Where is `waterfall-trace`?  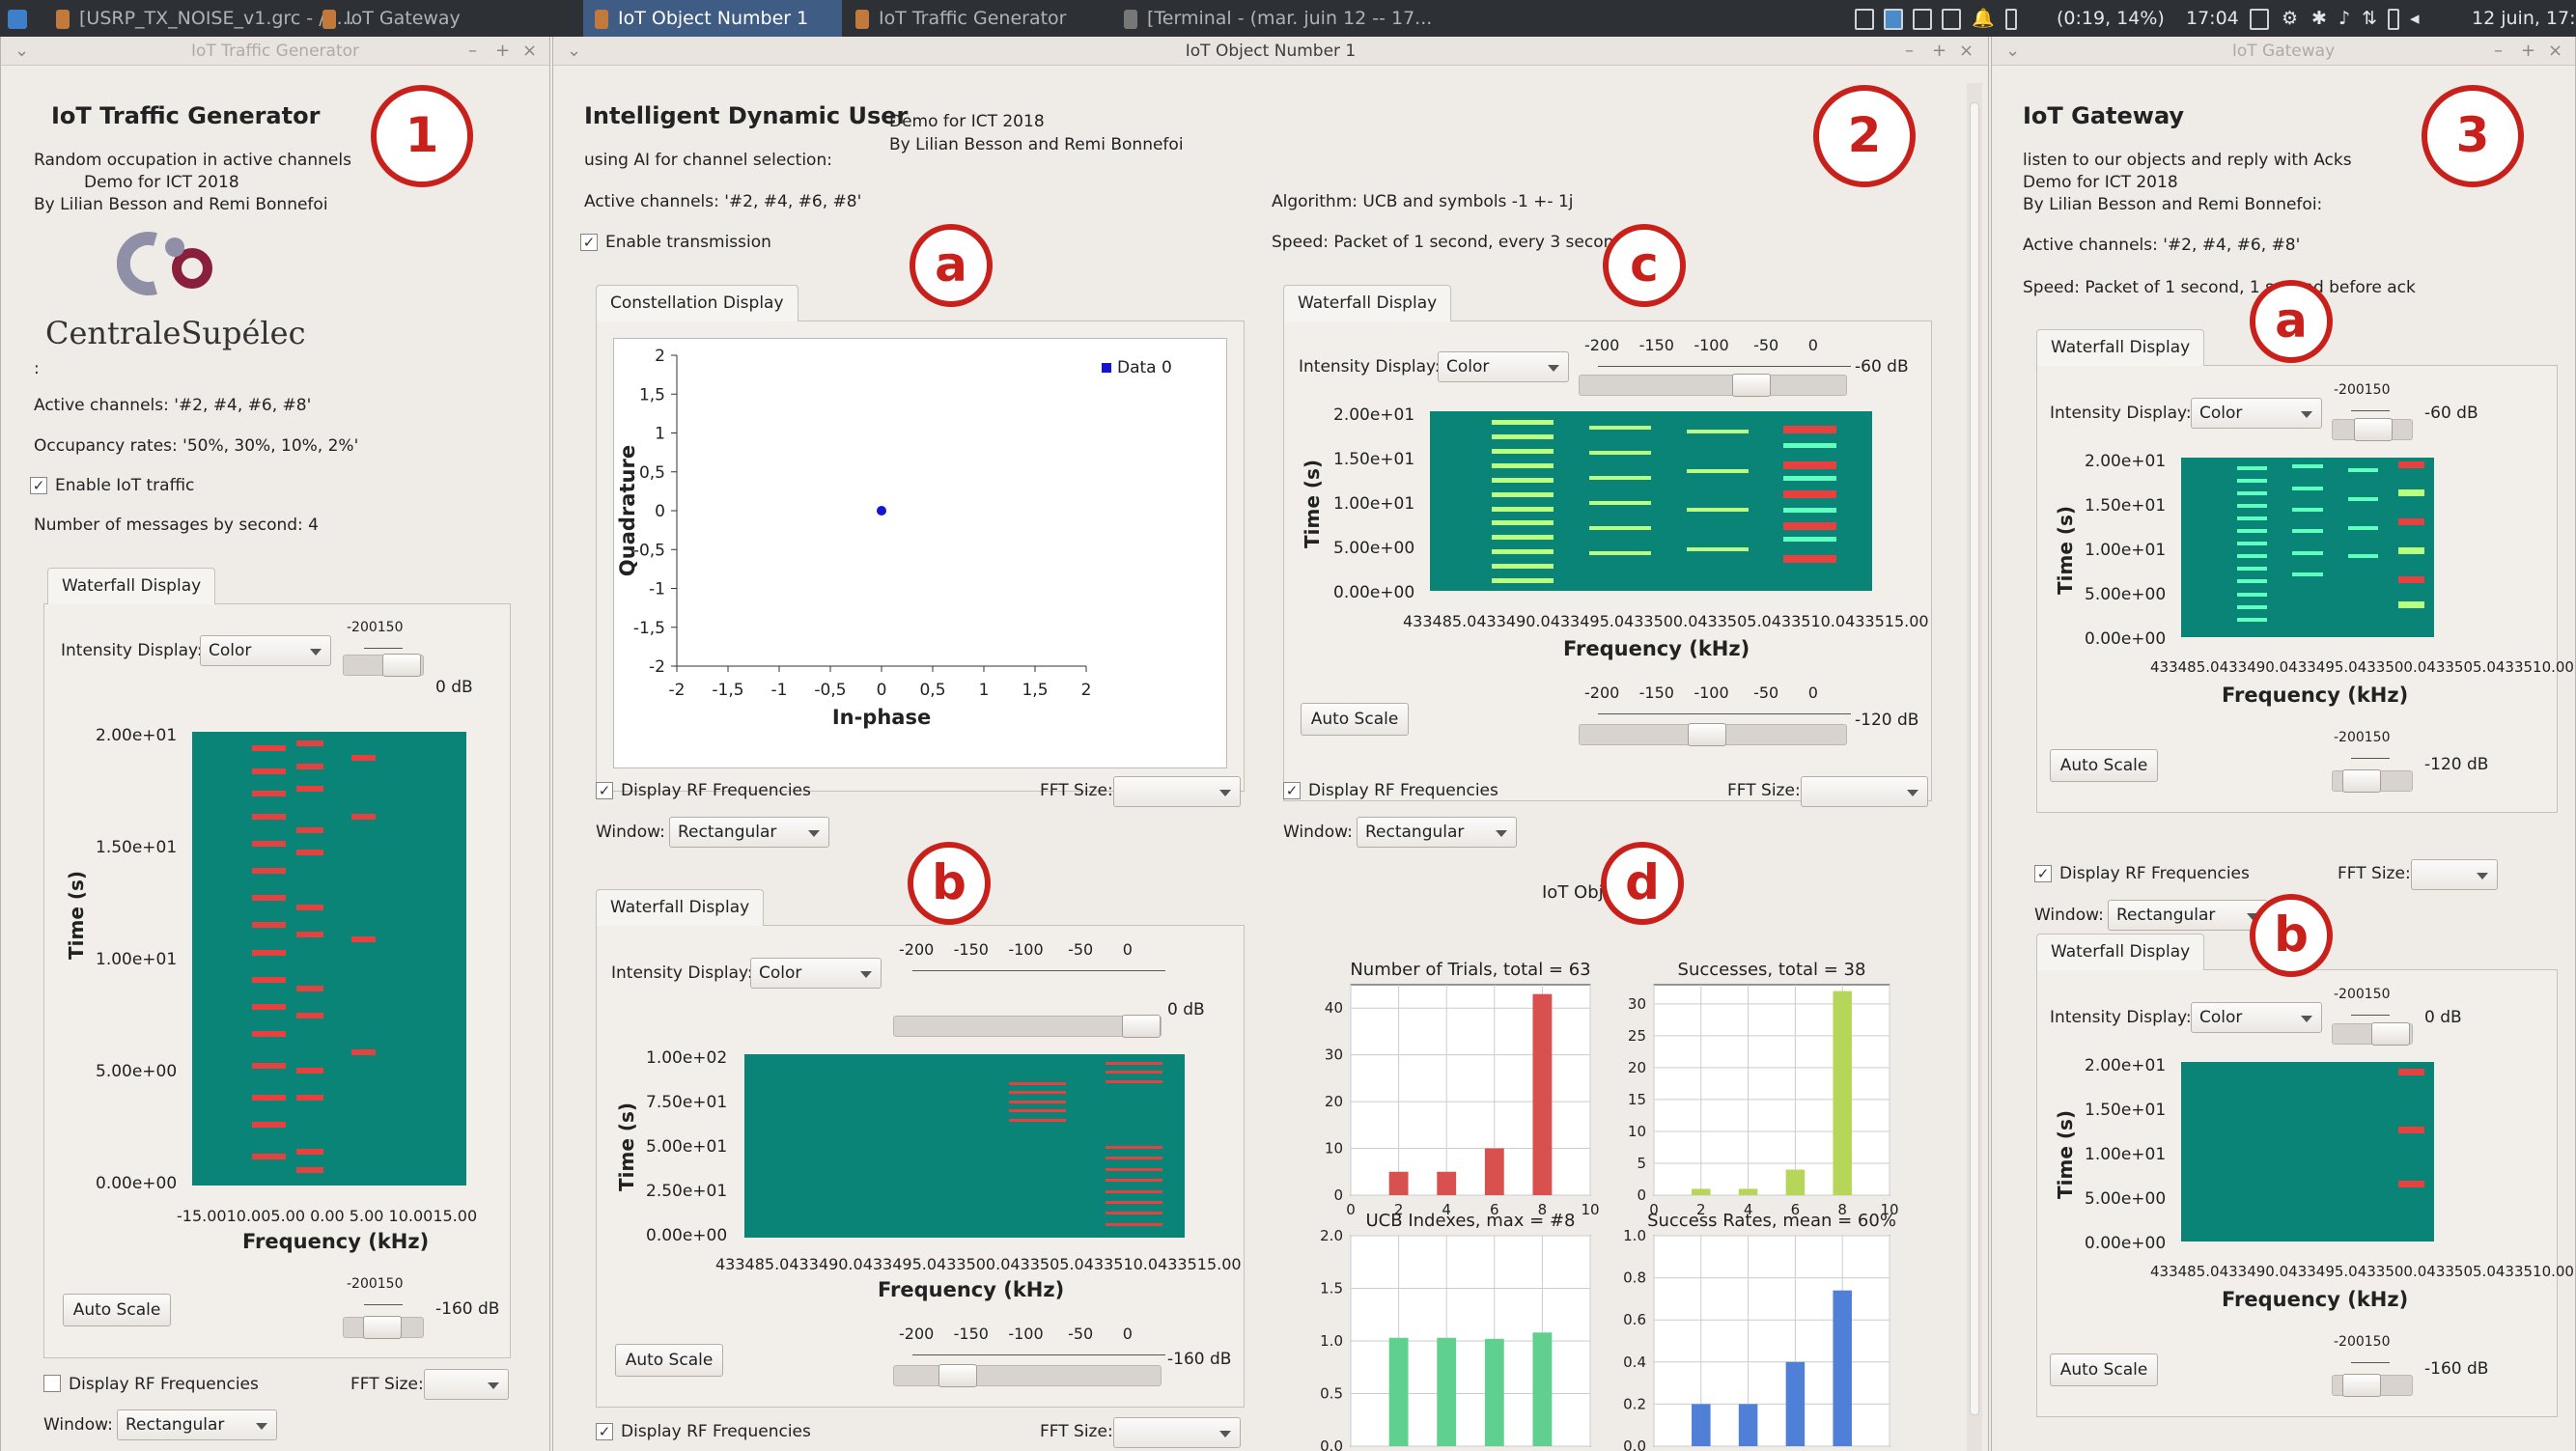
waterfall-trace is located at coordinates (269, 871).